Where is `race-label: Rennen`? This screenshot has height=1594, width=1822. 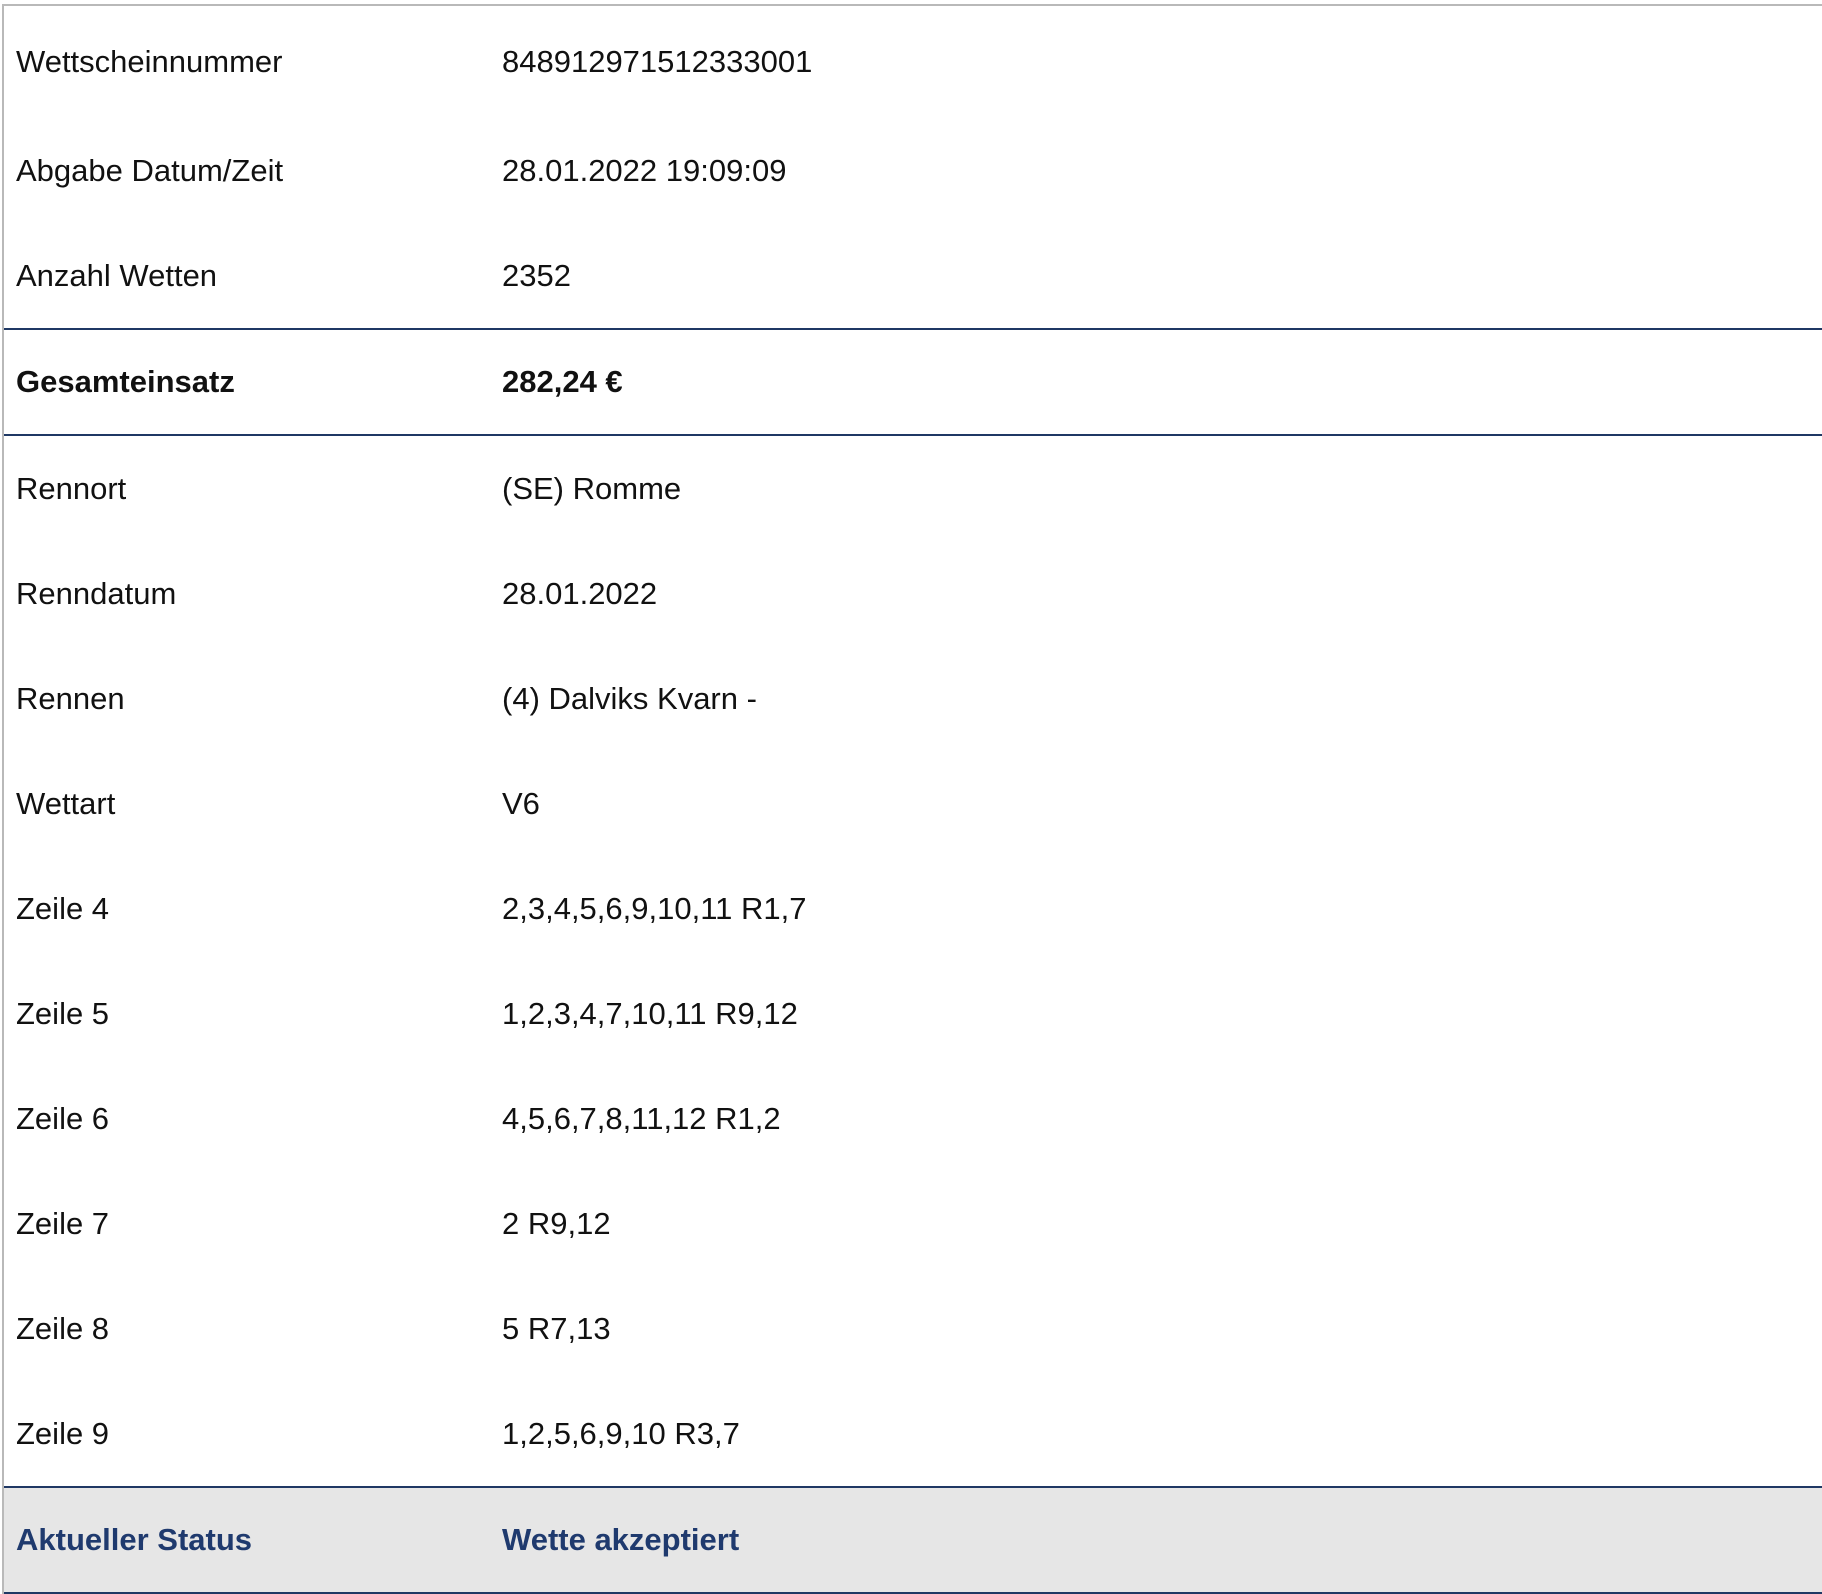 race-label: Rennen is located at coordinates (70, 698).